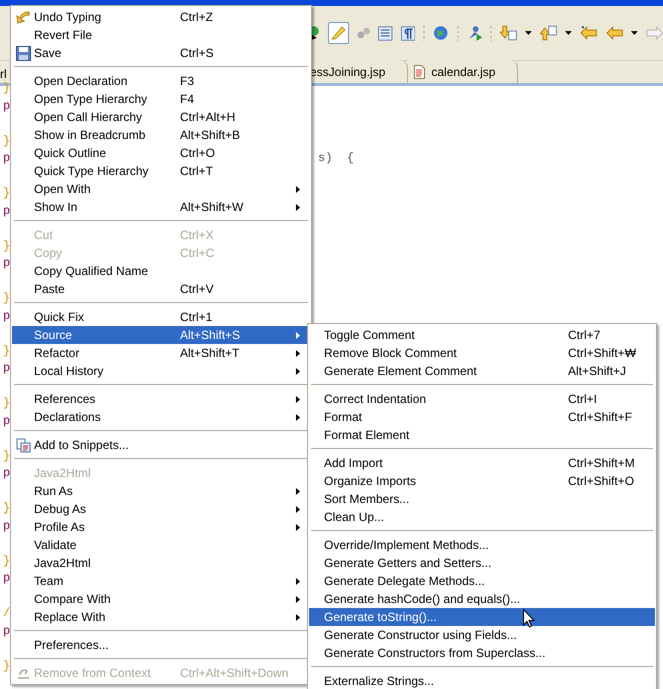 The height and width of the screenshot is (689, 663). I want to click on menu-item: Copy Qualified Name, so click(161, 271).